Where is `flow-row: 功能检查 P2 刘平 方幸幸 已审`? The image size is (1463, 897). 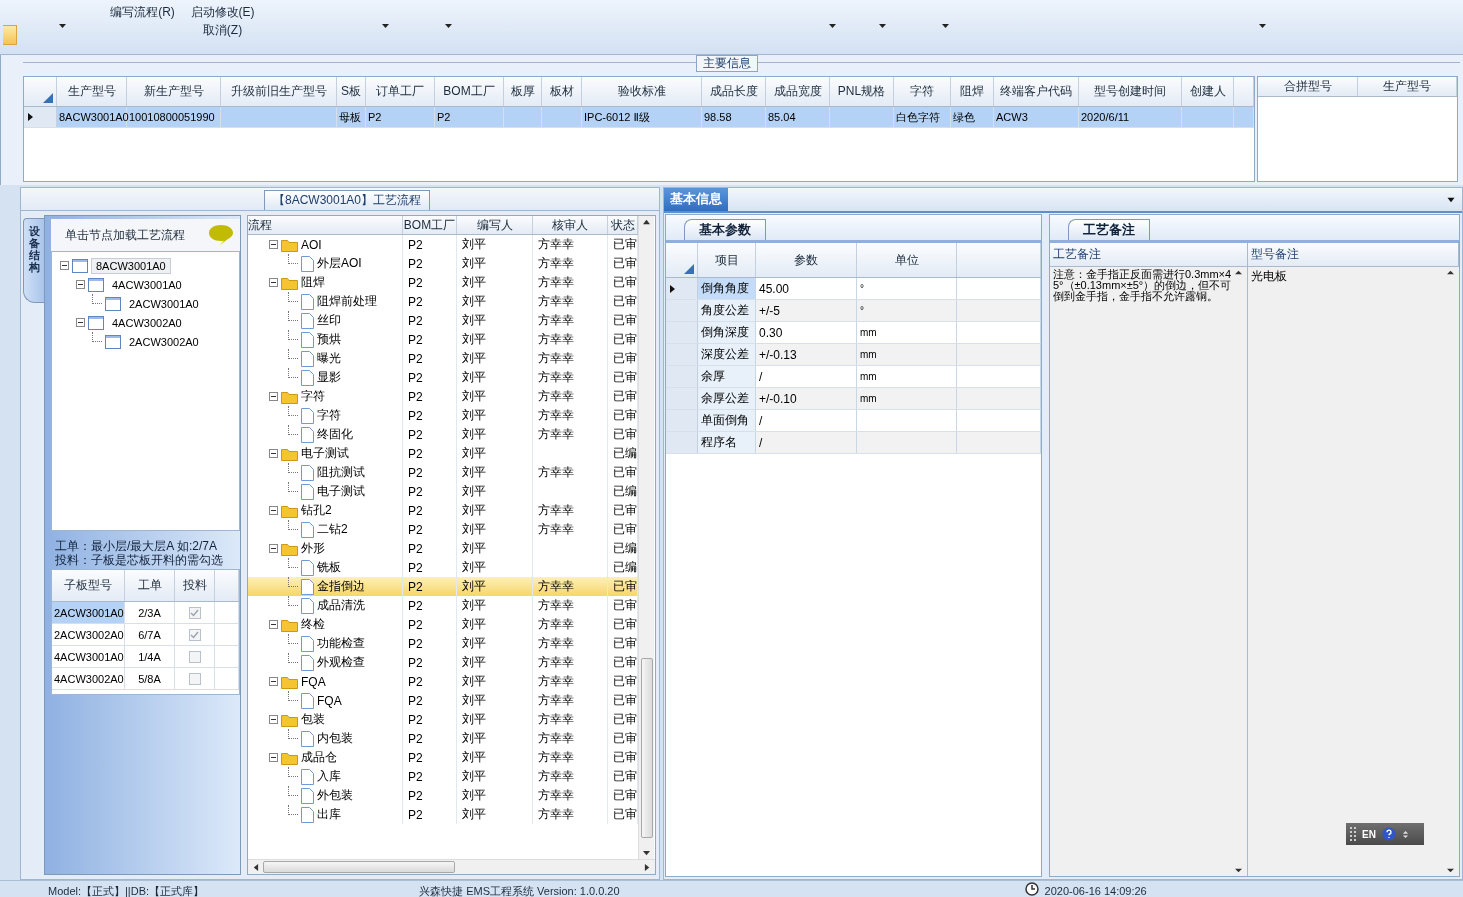
flow-row: 功能检查 P2 刘平 方幸幸 已审 is located at coordinates (443, 643).